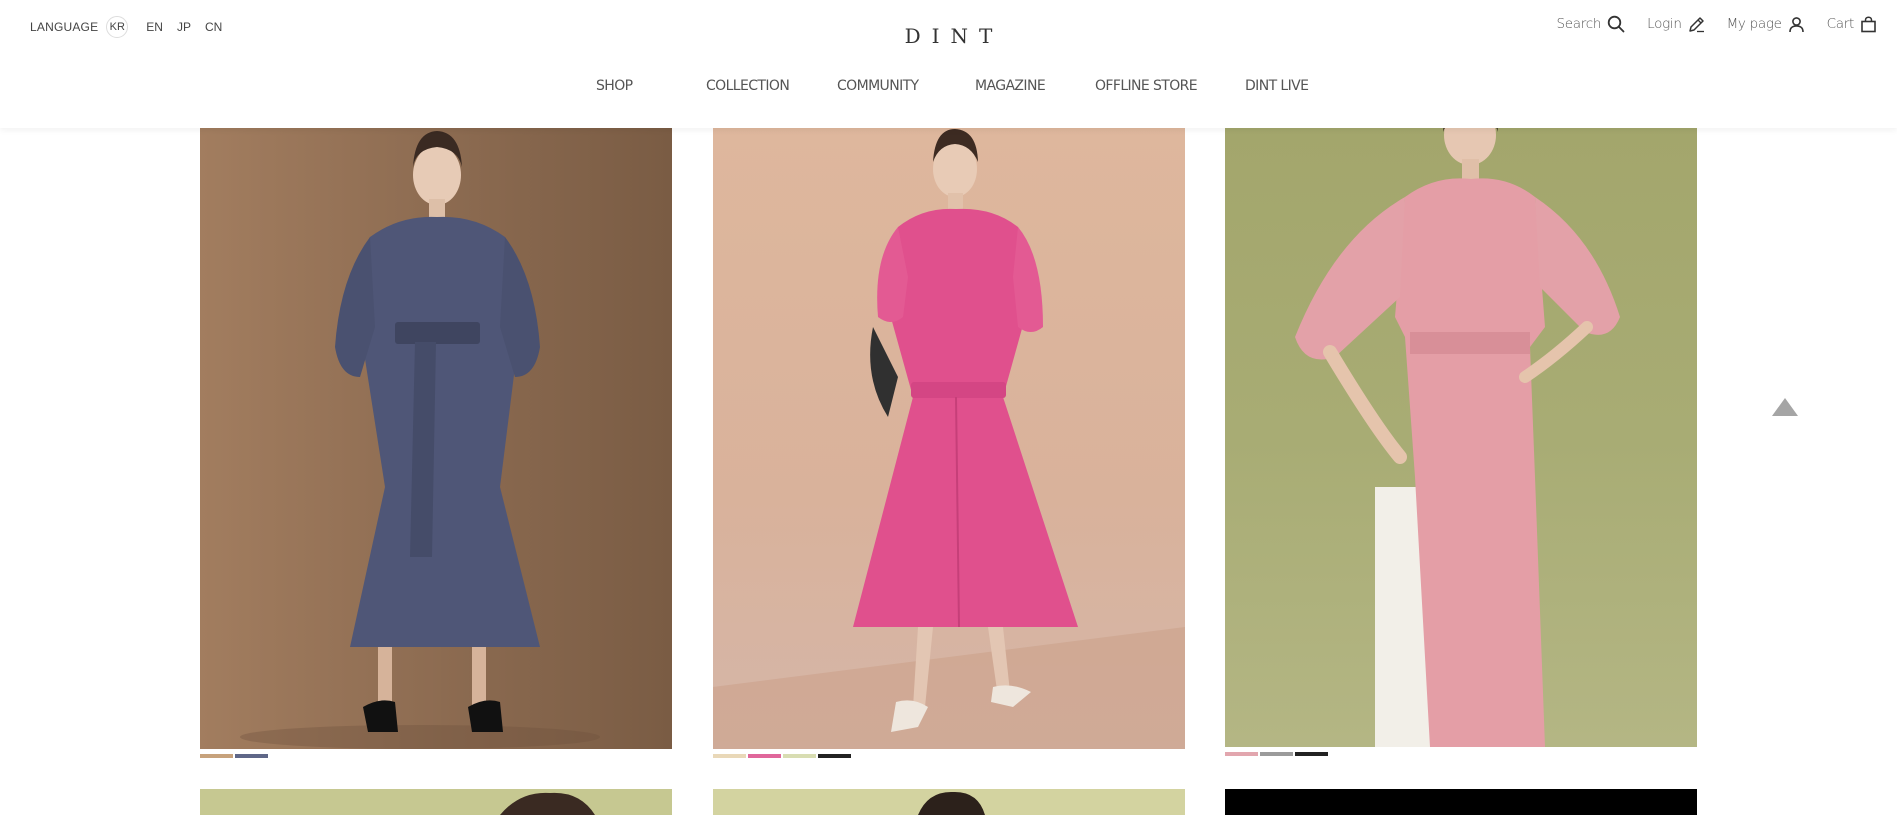 The image size is (1897, 815). What do you see at coordinates (1457, 437) in the screenshot?
I see `model-figure-pink-sheath-dress` at bounding box center [1457, 437].